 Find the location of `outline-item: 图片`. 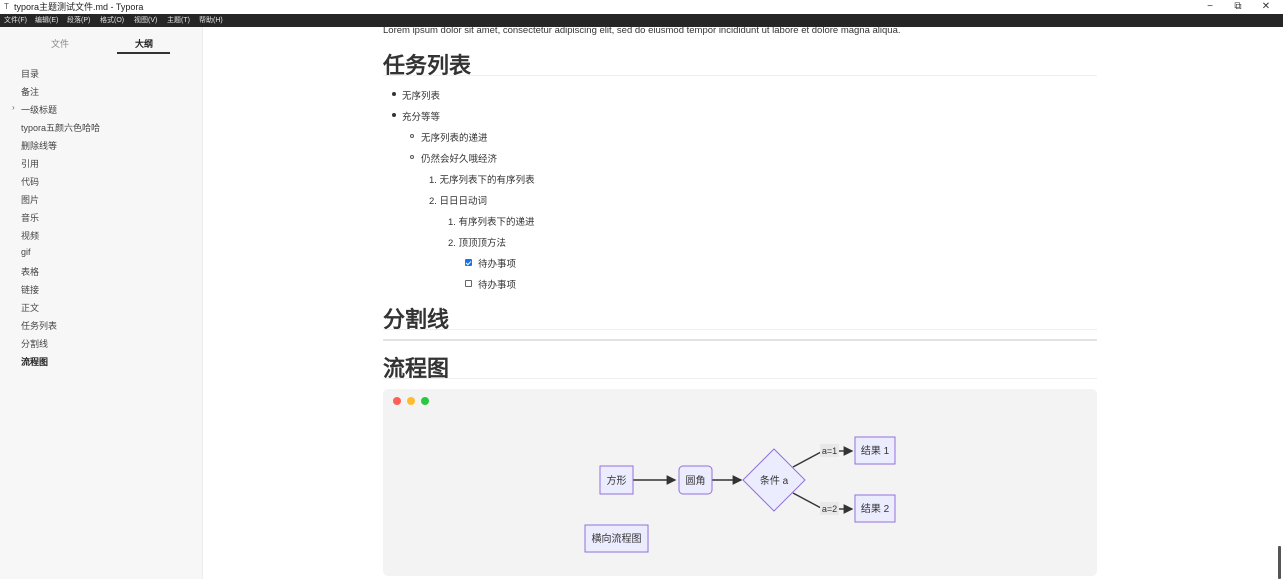

outline-item: 图片 is located at coordinates (30, 199).